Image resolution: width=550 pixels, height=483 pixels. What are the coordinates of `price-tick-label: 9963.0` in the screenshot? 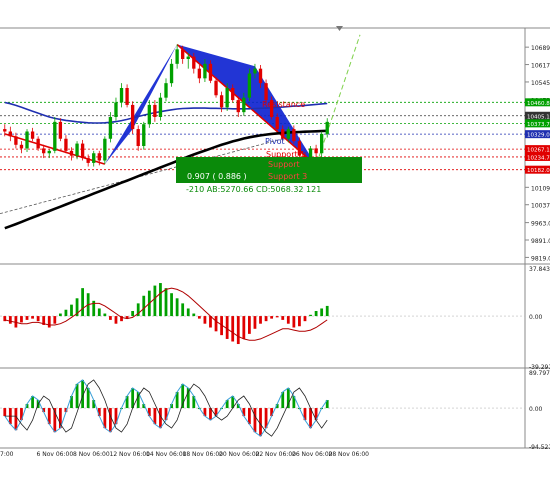 It's located at (540, 224).